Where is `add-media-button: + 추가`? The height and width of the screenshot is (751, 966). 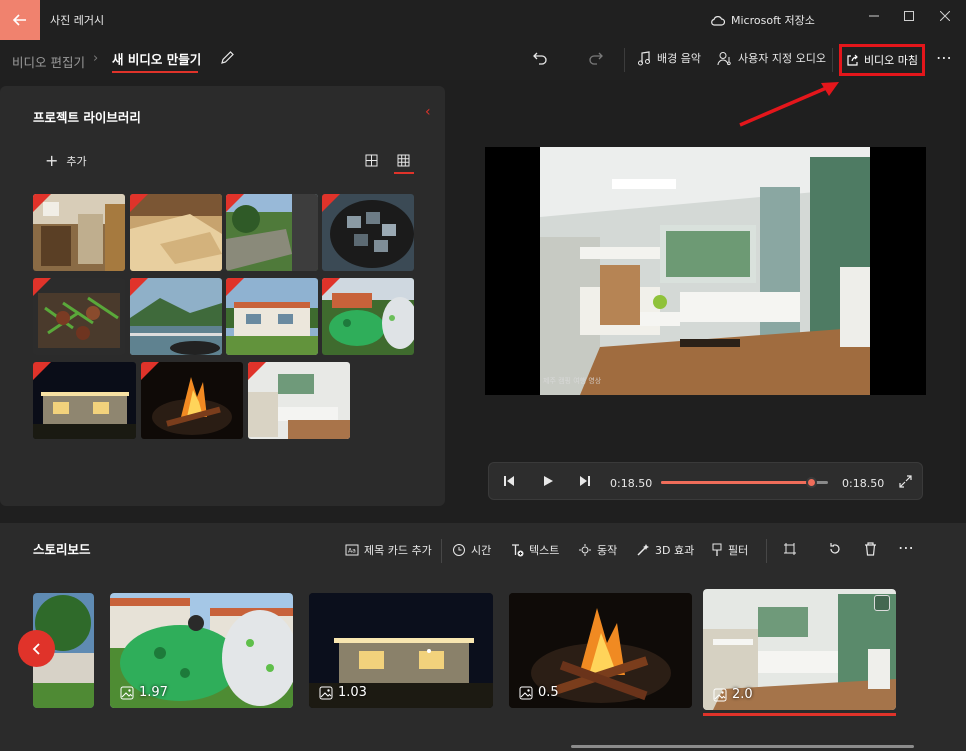
add-media-button: + 추가 is located at coordinates (66, 160).